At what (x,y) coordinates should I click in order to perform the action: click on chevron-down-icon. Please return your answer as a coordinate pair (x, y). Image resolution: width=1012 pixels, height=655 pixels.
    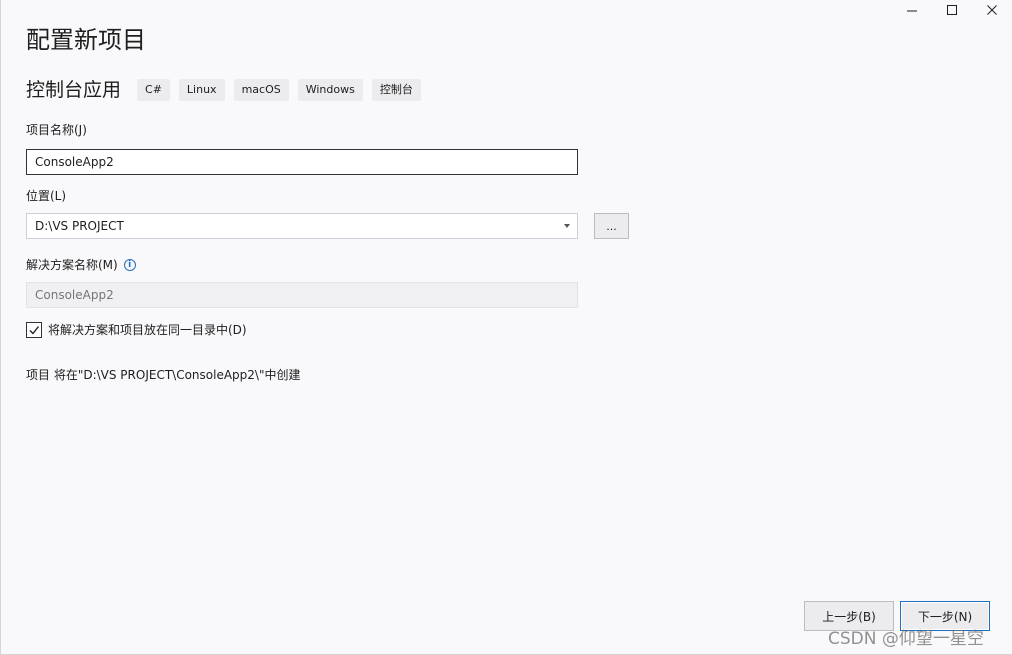
    Looking at the image, I should click on (567, 226).